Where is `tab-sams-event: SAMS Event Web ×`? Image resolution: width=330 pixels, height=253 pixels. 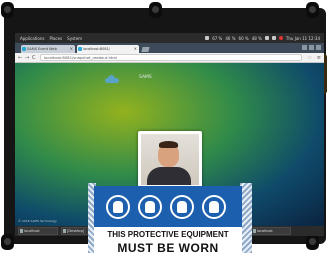
tab-sams-event: SAMS Event Web × is located at coordinates (48, 49).